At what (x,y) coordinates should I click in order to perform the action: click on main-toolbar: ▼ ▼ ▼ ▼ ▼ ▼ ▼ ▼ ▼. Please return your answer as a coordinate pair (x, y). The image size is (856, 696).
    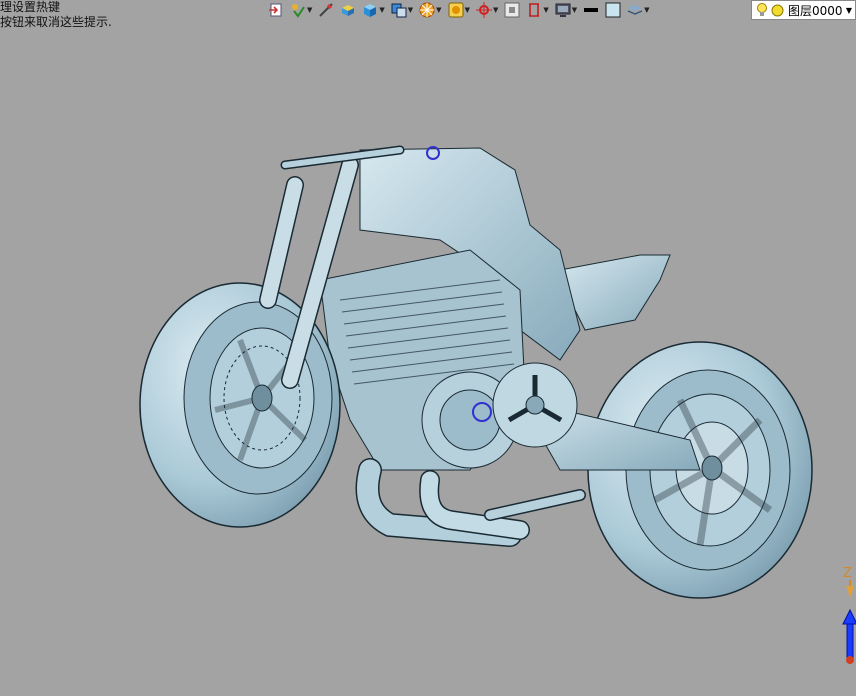
    Looking at the image, I should click on (462, 10).